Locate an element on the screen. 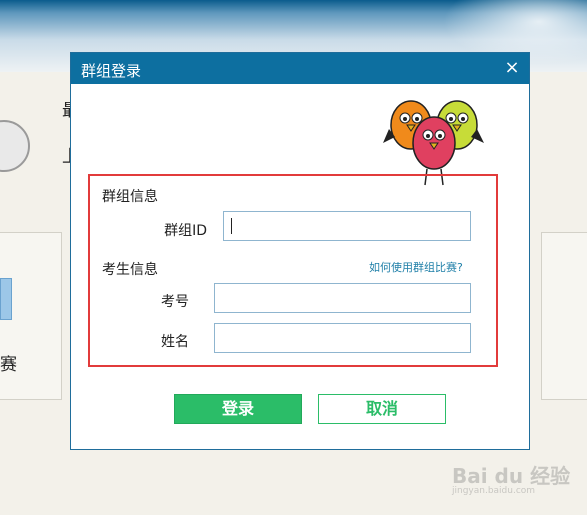  clock-icon is located at coordinates (15, 146).